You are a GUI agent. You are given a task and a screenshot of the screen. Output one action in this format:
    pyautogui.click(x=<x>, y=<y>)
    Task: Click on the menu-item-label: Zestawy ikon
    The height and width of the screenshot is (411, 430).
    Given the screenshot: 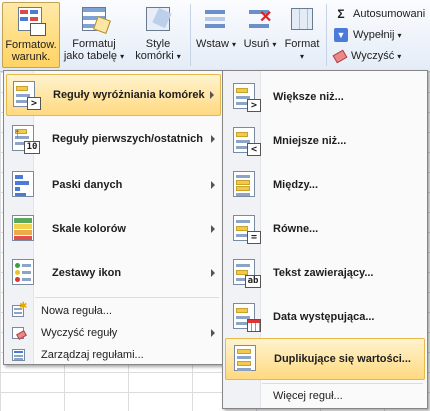 What is the action you would take?
    pyautogui.click(x=87, y=273)
    